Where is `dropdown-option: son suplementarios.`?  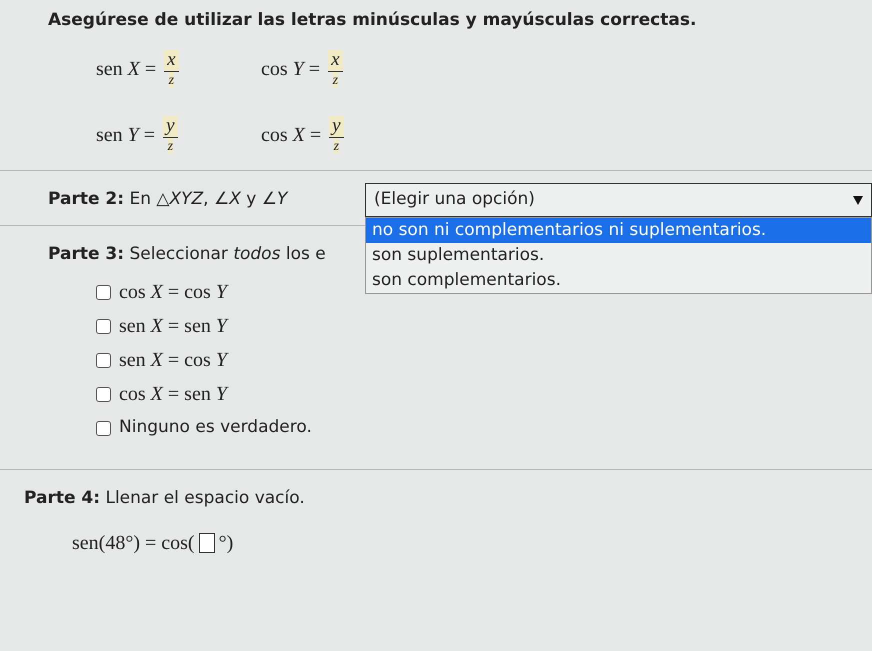
dropdown-option: son suplementarios. is located at coordinates (618, 255).